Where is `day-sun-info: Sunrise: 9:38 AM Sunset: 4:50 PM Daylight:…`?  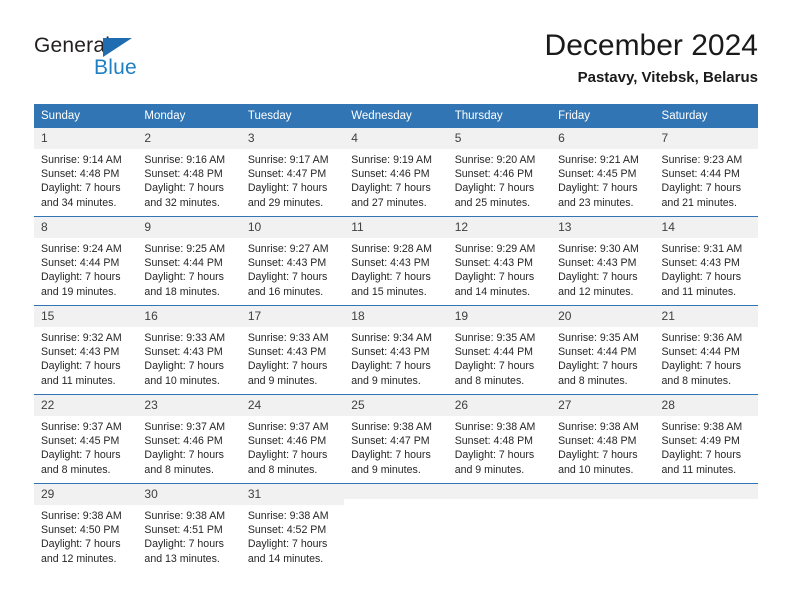
day-sun-info: Sunrise: 9:38 AM Sunset: 4:50 PM Daylight:… is located at coordinates (85, 535).